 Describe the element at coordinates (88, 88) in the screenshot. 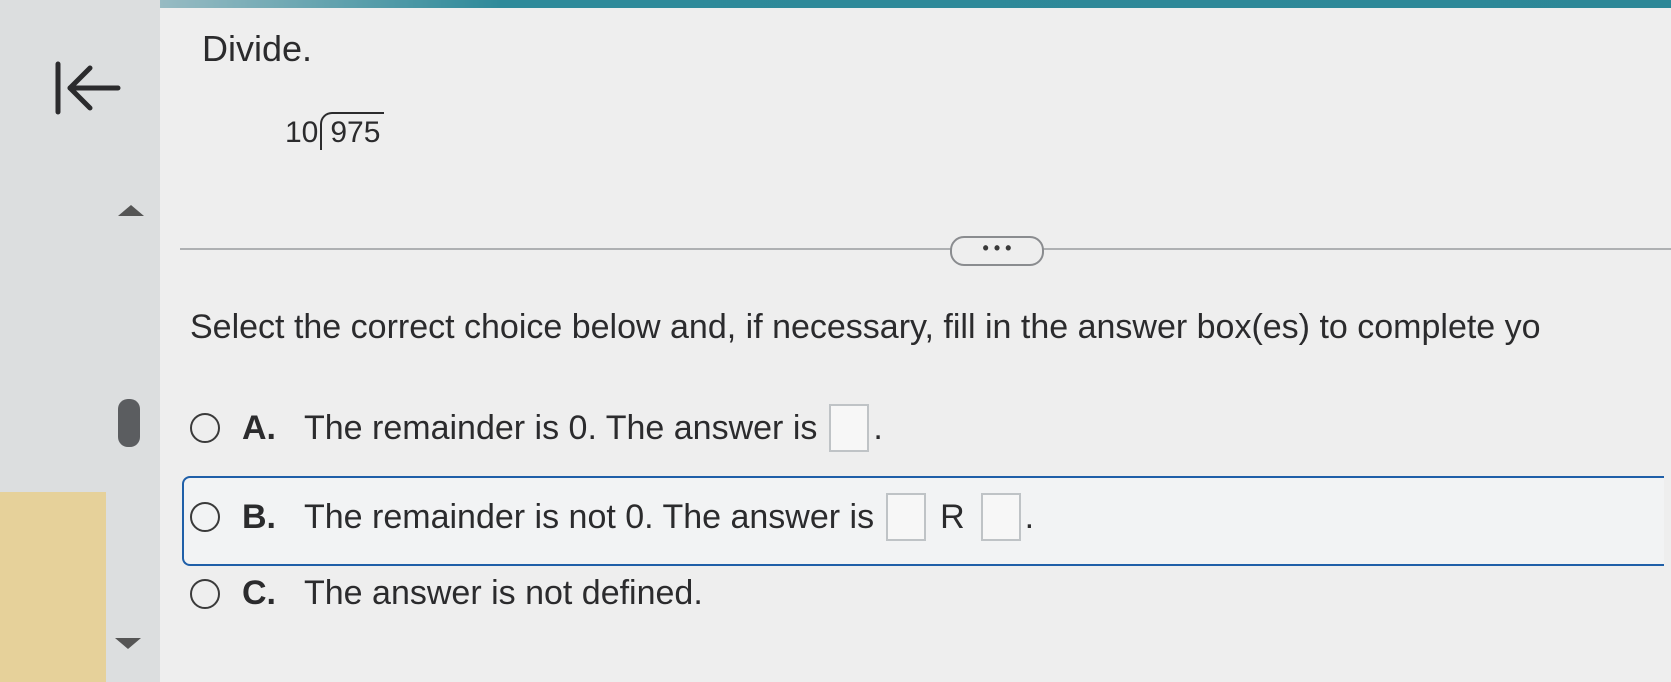

I see `back-to-start-icon` at that location.